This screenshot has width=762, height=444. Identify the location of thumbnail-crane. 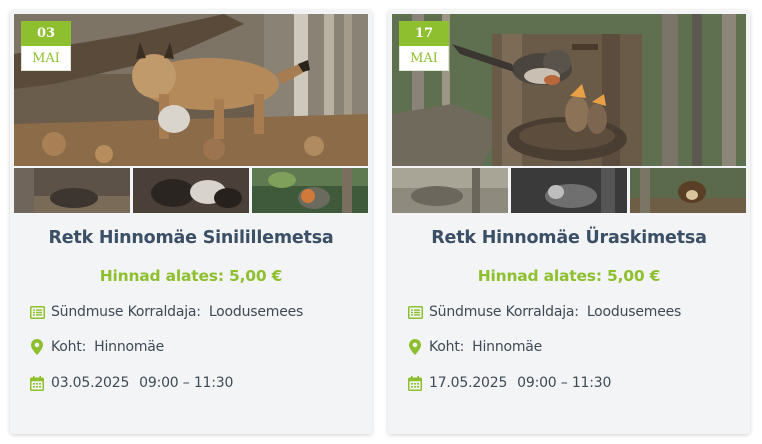
(450, 190).